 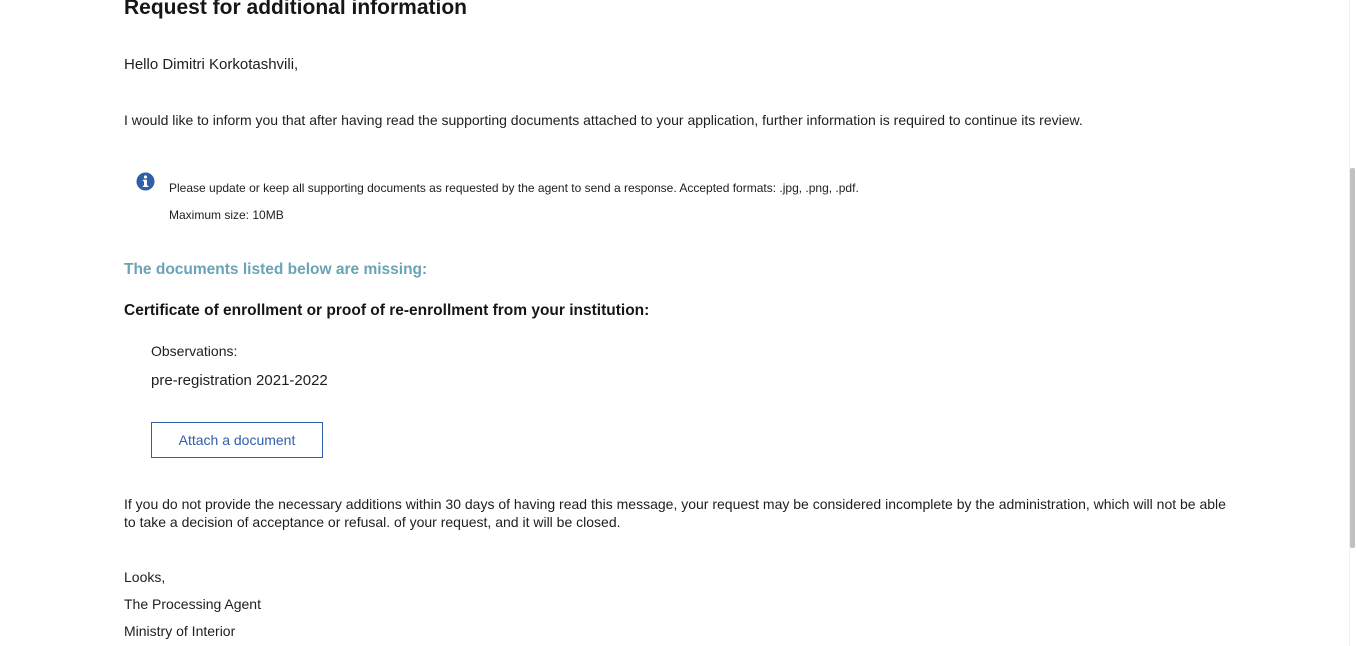 What do you see at coordinates (211, 64) in the screenshot?
I see `greeting-text: Hello Dimitri Korkotashvili,` at bounding box center [211, 64].